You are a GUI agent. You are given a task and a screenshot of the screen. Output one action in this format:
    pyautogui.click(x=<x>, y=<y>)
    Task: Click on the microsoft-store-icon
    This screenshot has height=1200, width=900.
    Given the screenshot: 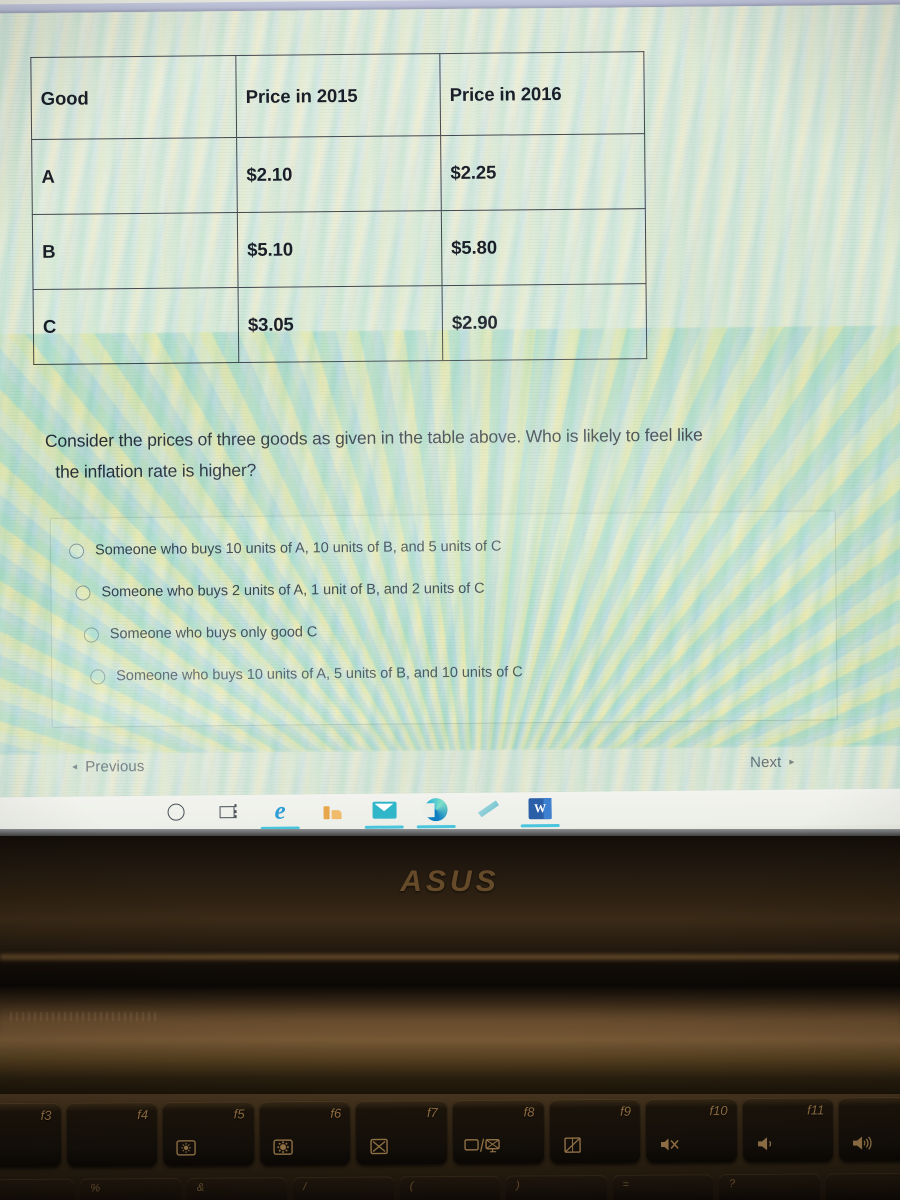 What is the action you would take?
    pyautogui.click(x=331, y=810)
    